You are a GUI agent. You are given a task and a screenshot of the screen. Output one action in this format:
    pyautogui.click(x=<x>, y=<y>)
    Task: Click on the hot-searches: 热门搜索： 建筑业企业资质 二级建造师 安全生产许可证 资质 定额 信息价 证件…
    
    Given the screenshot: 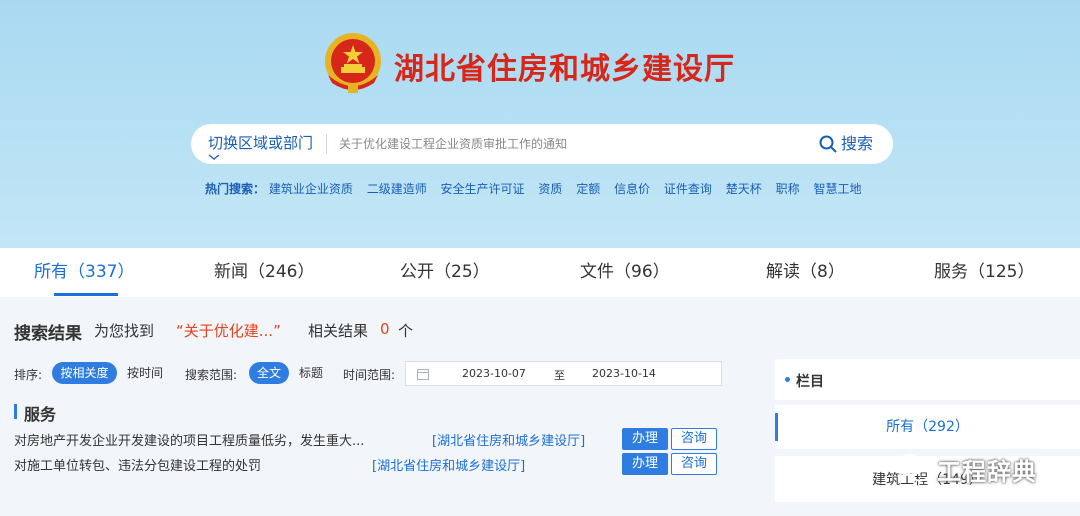 What is the action you would take?
    pyautogui.click(x=538, y=188)
    